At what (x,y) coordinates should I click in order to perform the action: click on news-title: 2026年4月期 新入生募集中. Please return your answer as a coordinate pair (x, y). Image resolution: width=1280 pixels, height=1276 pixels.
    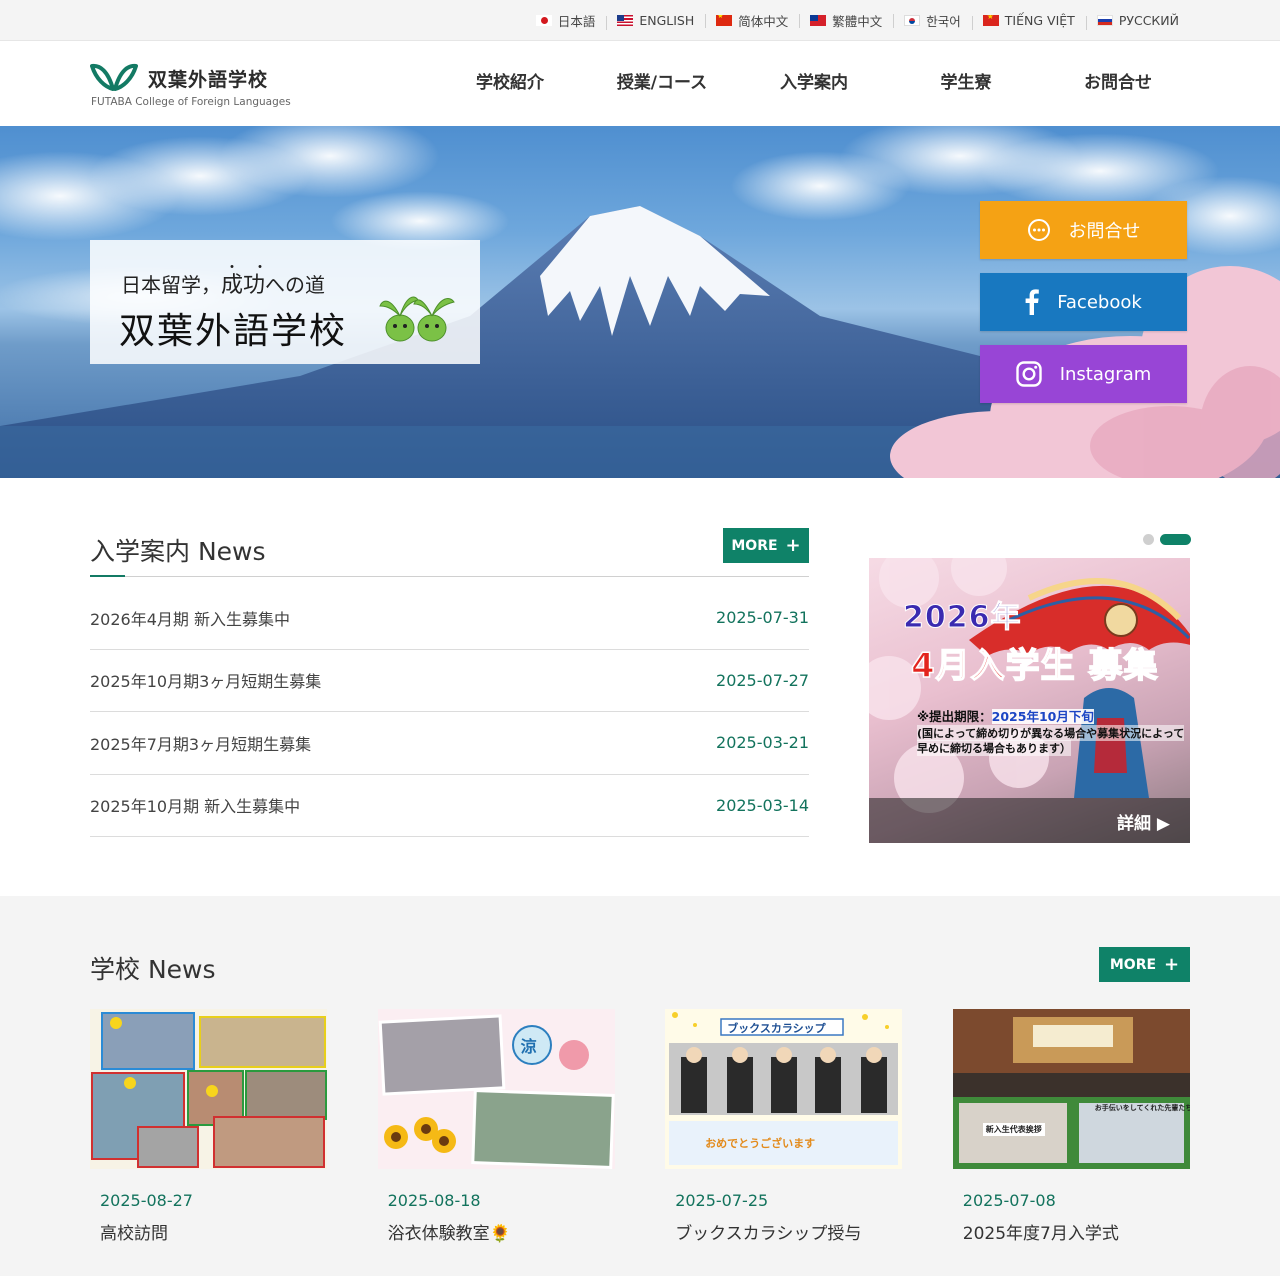
    Looking at the image, I should click on (190, 619).